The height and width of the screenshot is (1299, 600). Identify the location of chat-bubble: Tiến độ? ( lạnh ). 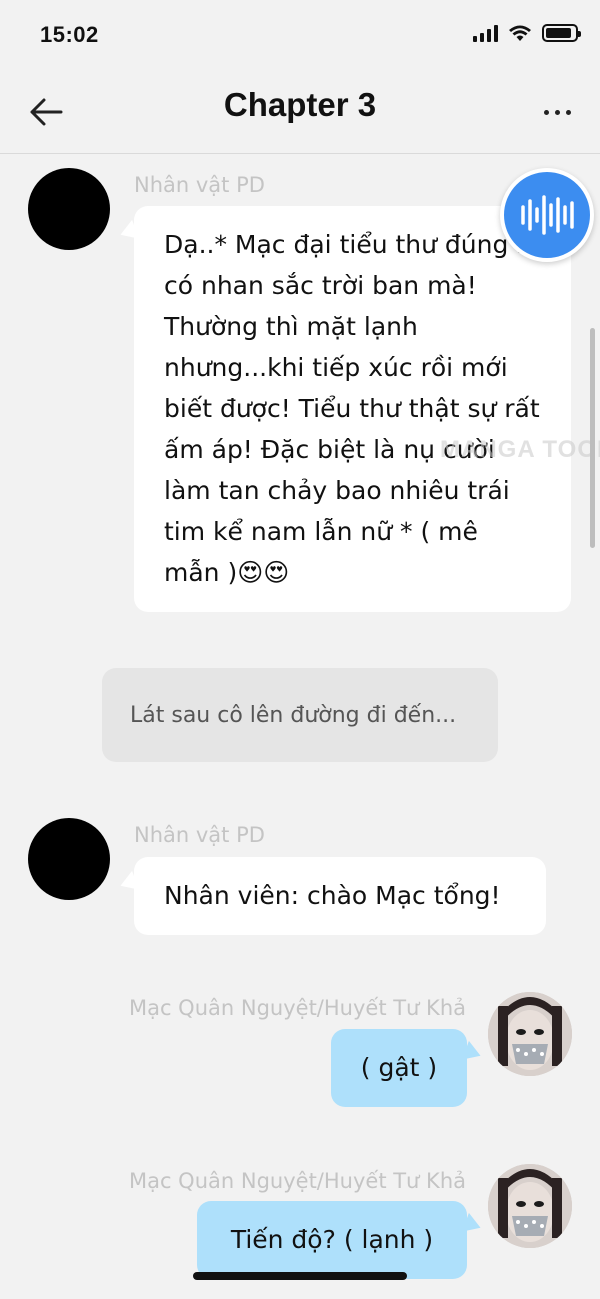
(332, 1240).